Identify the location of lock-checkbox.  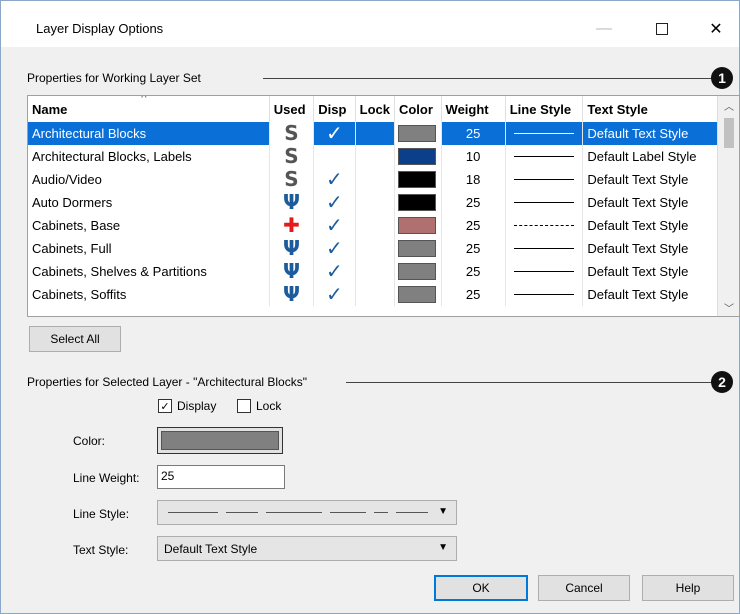
(244, 406).